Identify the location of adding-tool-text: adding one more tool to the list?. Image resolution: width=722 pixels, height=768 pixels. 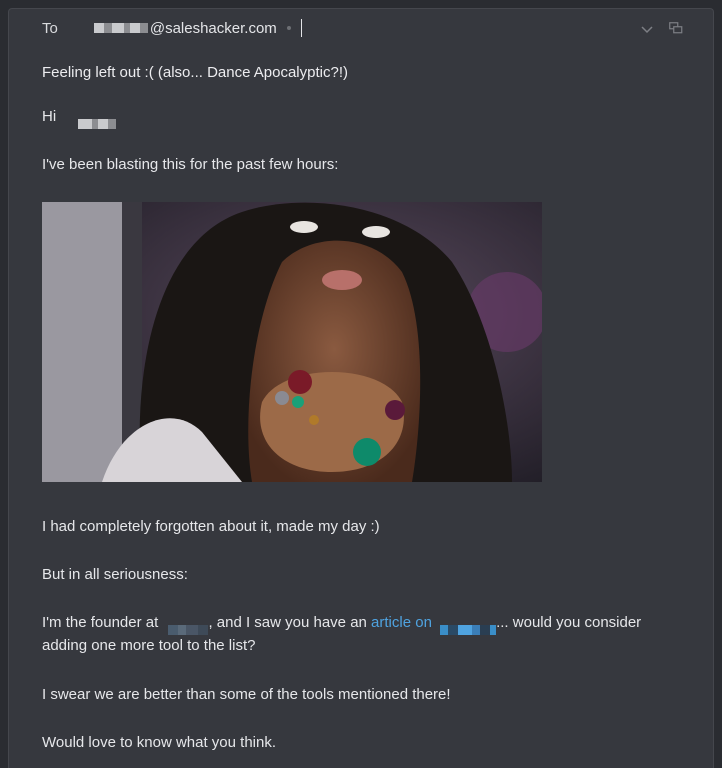
(149, 645).